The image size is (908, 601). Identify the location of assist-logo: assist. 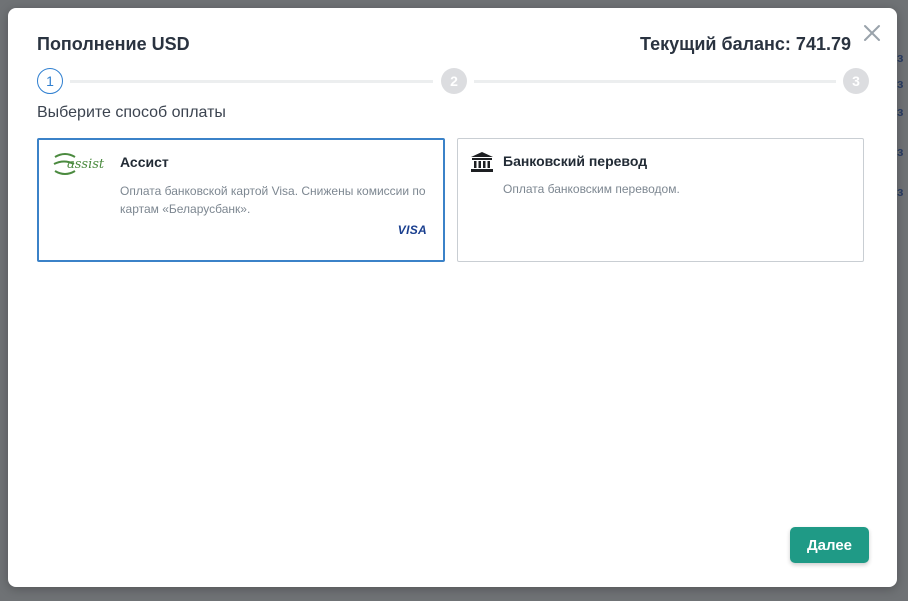
(83, 166).